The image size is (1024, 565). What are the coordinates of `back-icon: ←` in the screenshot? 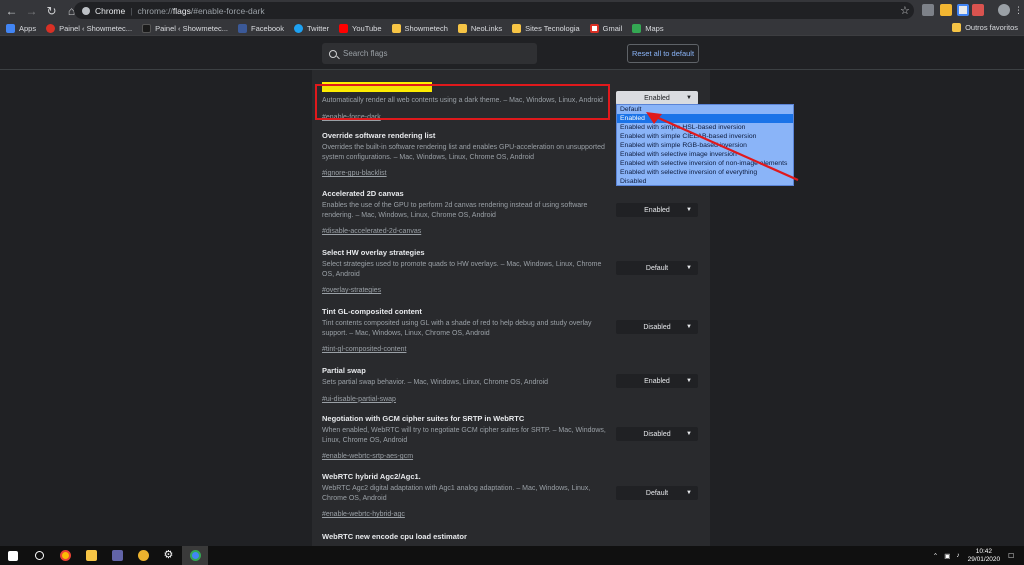 It's located at (11, 10).